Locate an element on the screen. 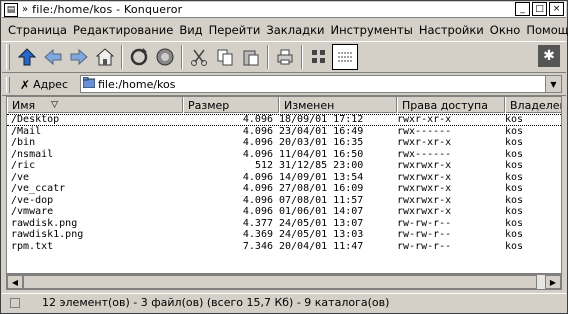 Image resolution: width=568 pixels, height=314 pixels. scroll-right-icon: ▶ is located at coordinates (553, 282).